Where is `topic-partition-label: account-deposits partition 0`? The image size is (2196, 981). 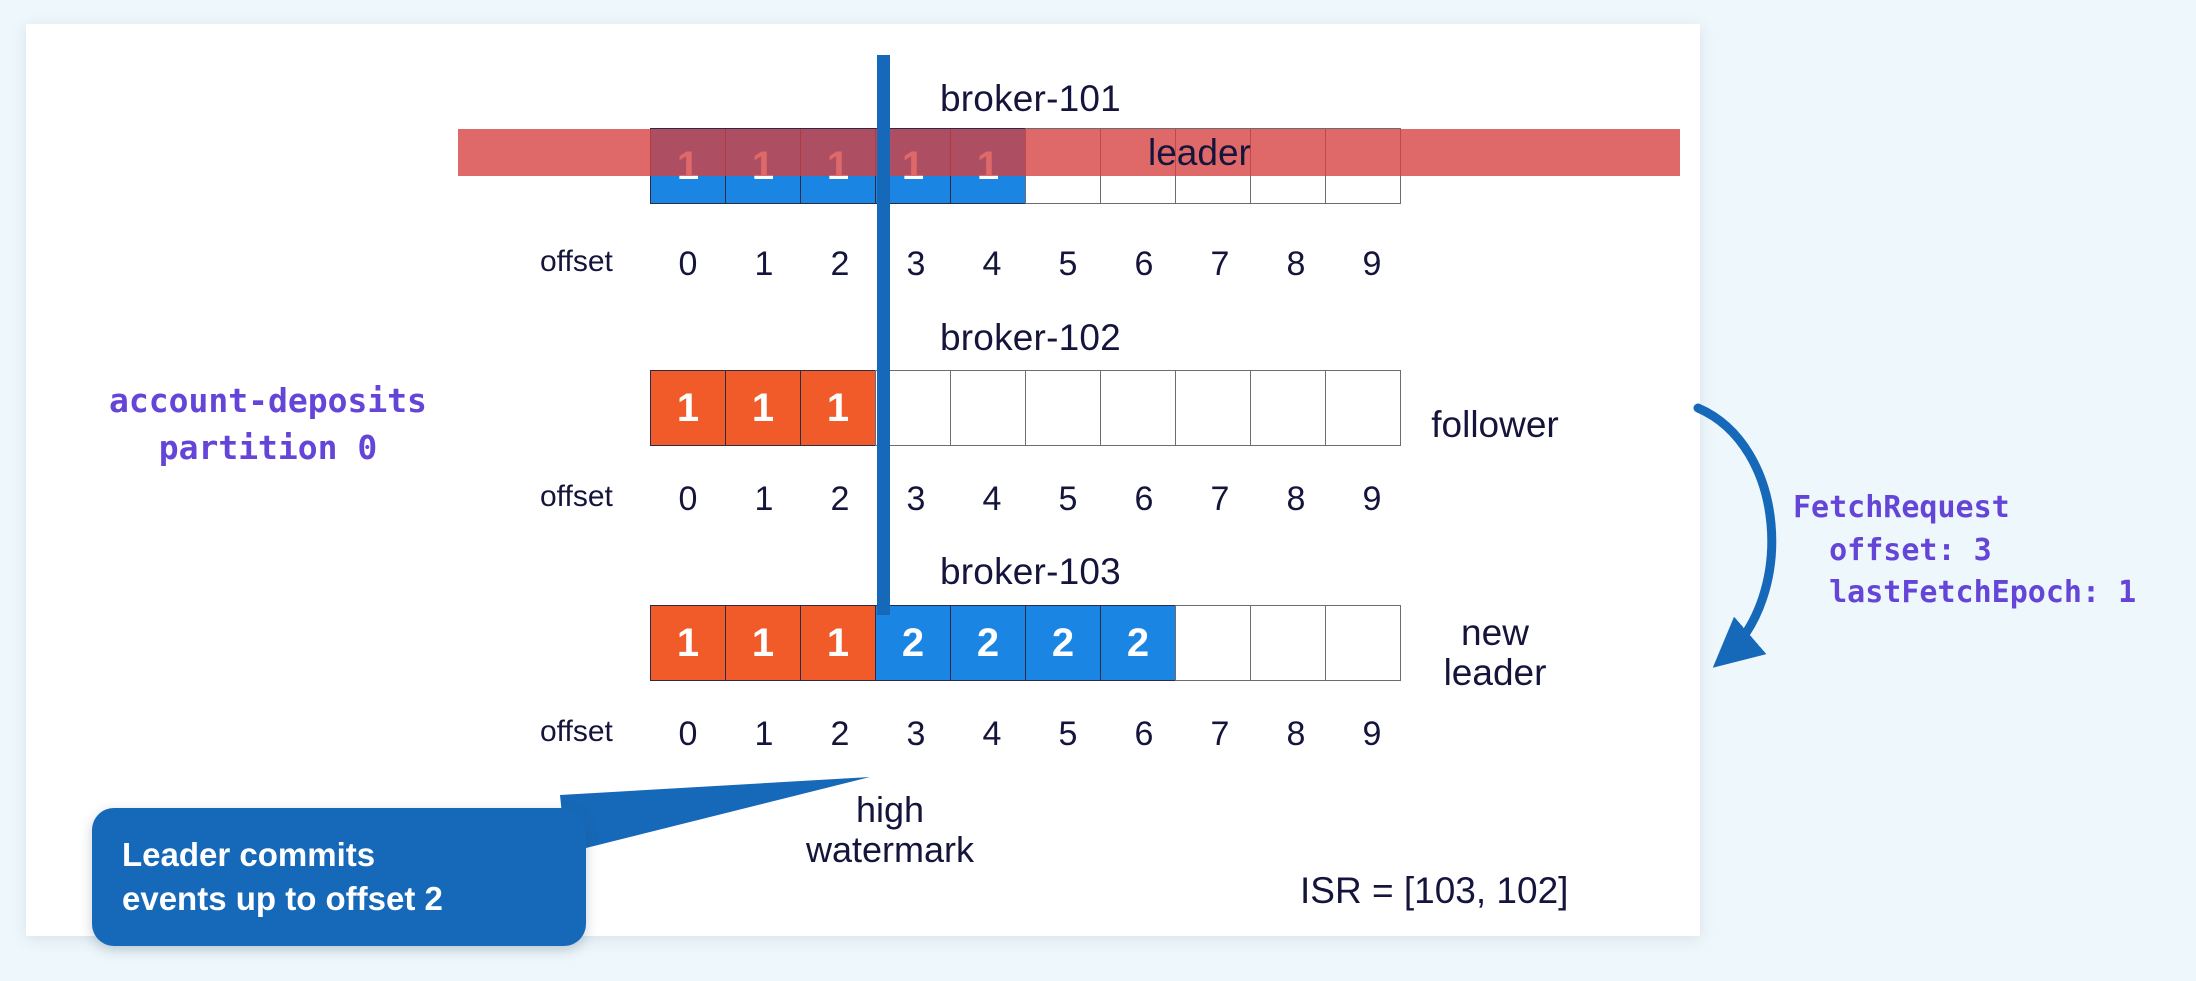 topic-partition-label: account-deposits partition 0 is located at coordinates (268, 425).